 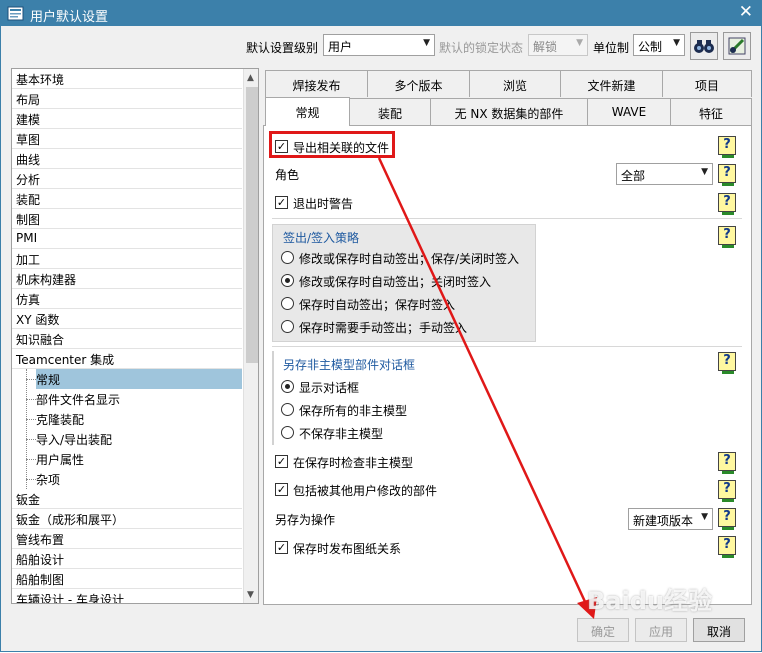 What do you see at coordinates (395, 282) in the screenshot?
I see `checkin-option-label: 修改或保存时自动签出；关闭时签入` at bounding box center [395, 282].